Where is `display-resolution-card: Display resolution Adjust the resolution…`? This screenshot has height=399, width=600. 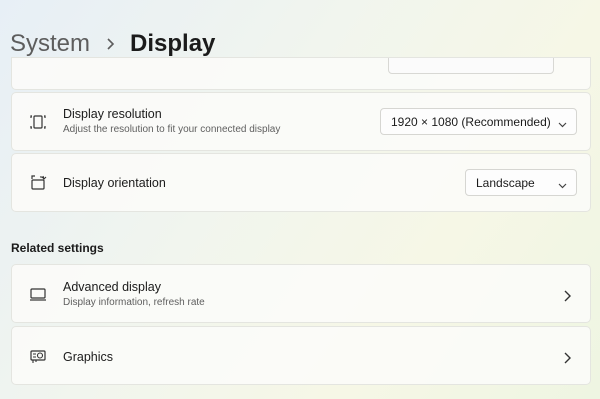 display-resolution-card: Display resolution Adjust the resolution… is located at coordinates (301, 121).